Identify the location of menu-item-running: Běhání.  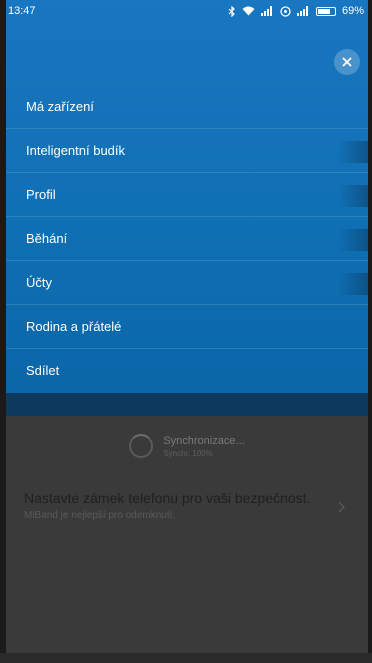
(187, 238).